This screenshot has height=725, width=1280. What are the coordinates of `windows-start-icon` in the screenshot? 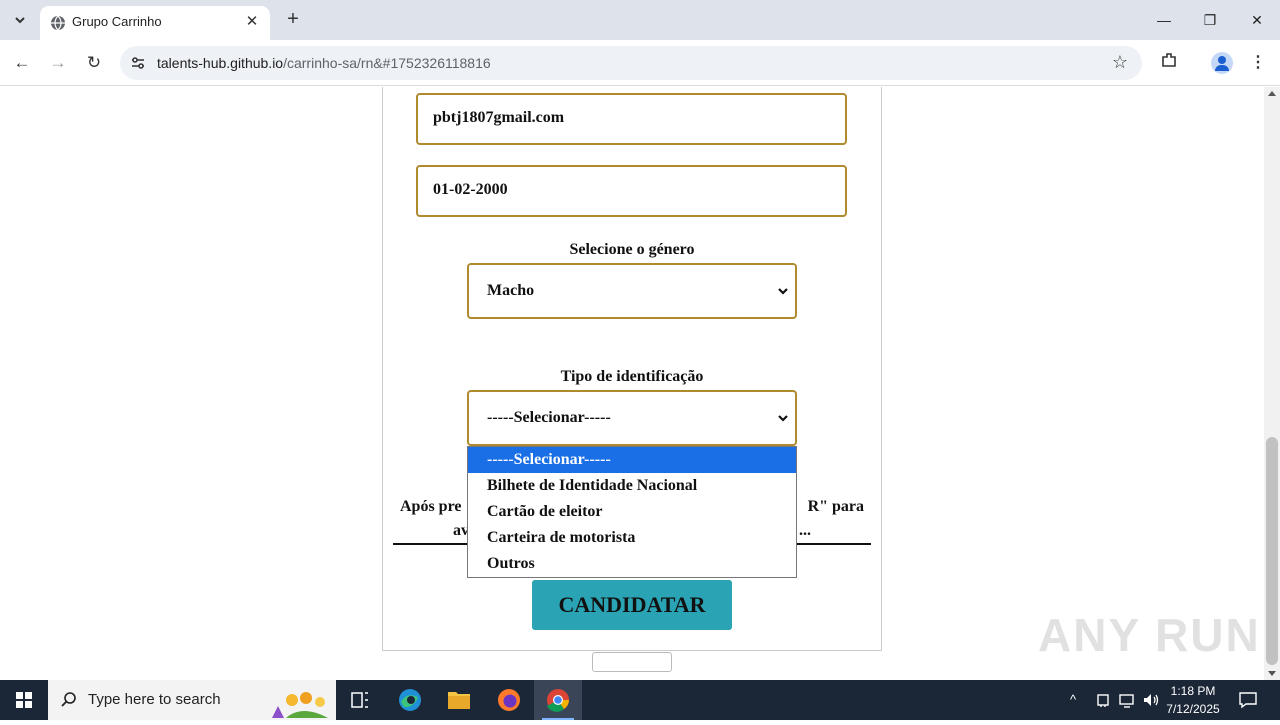 It's located at (24, 700).